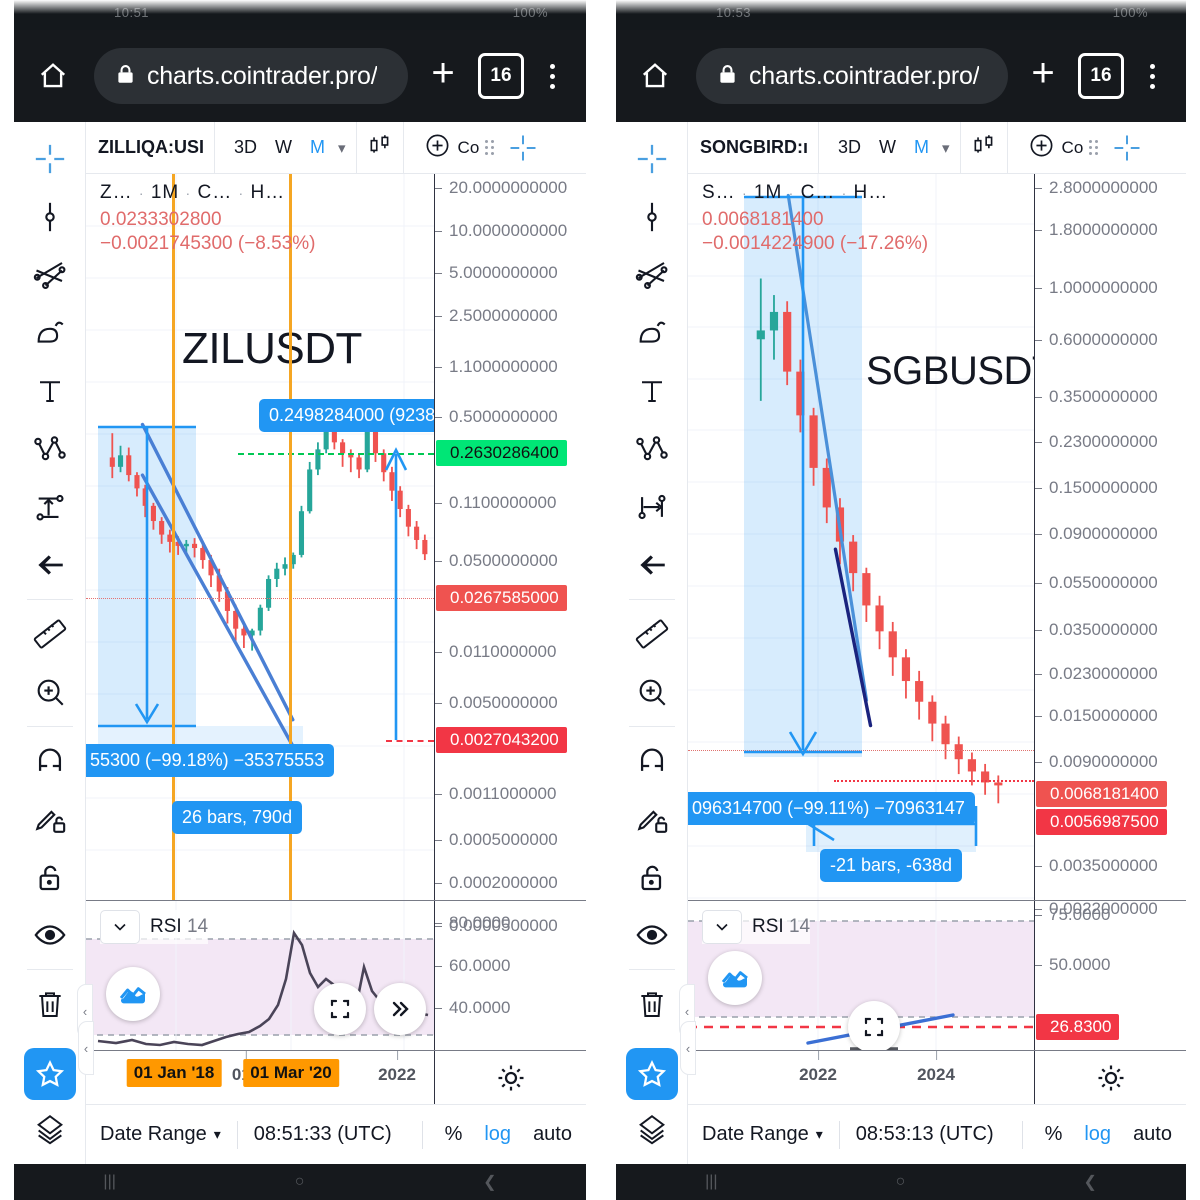 This screenshot has height=1200, width=1200. I want to click on time-ticks-left: ‹ 01 Jan '18 019 01 Mar '20 2022, so click(256, 1062).